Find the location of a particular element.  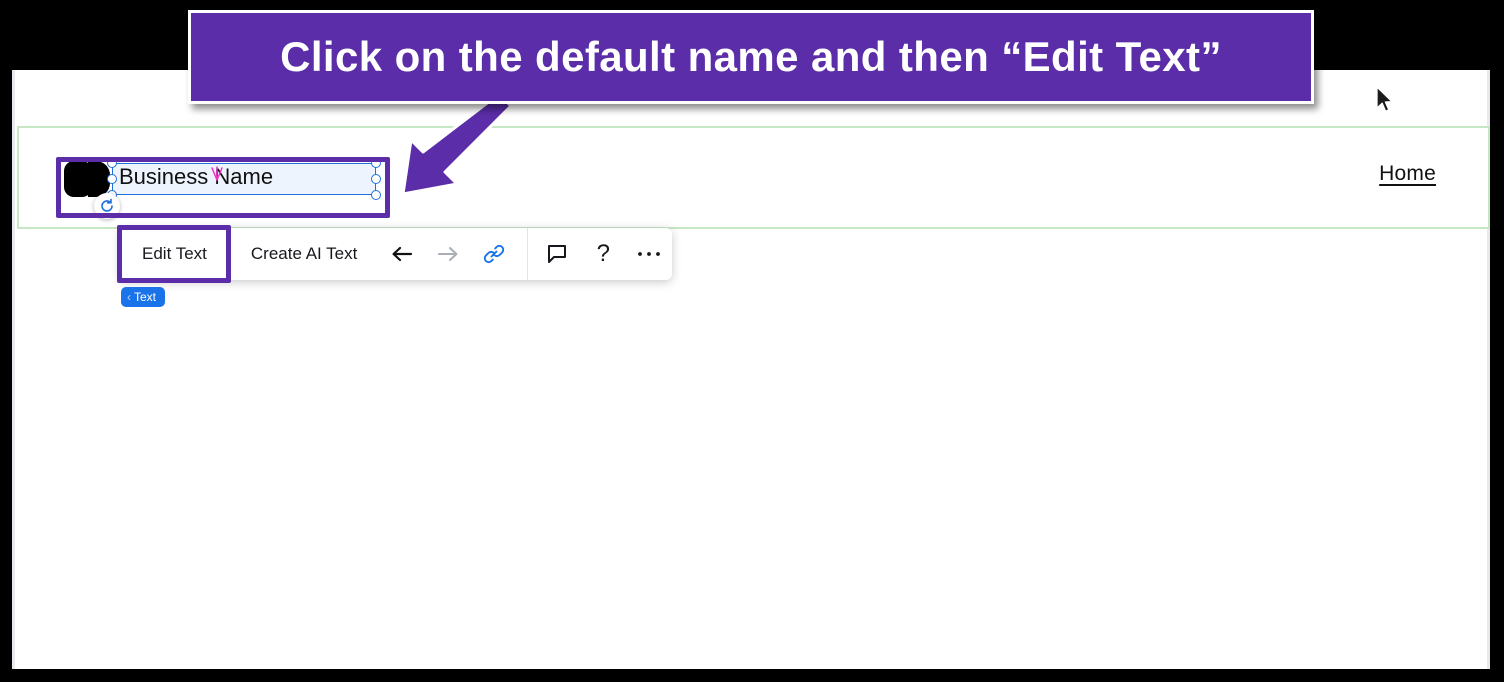

help-icon: ? is located at coordinates (603, 254).